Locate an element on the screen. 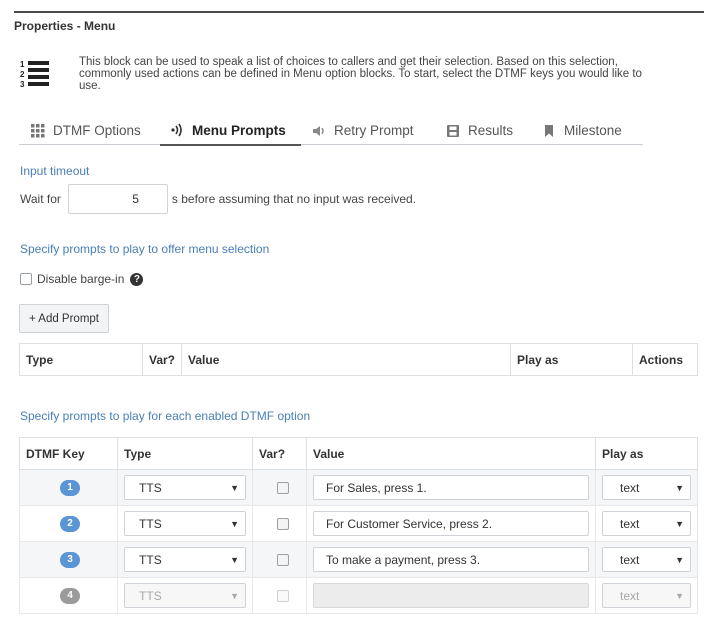  table-row: 3 TTS ▼ To make a payment, press 3. text ▼ is located at coordinates (358, 559).